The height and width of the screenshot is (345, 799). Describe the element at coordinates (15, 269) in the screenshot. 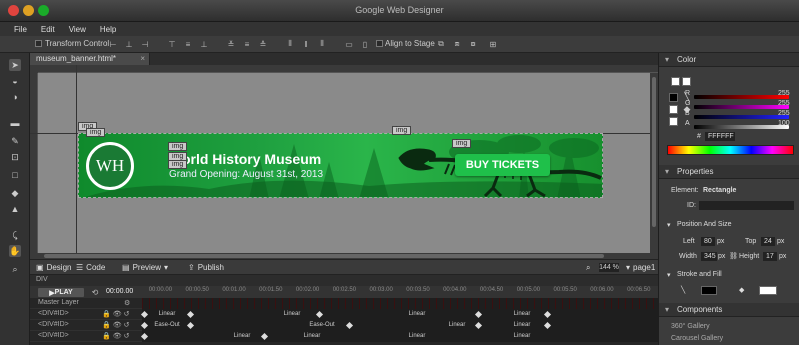

I see `zoom-tool-icon: ⌕` at that location.